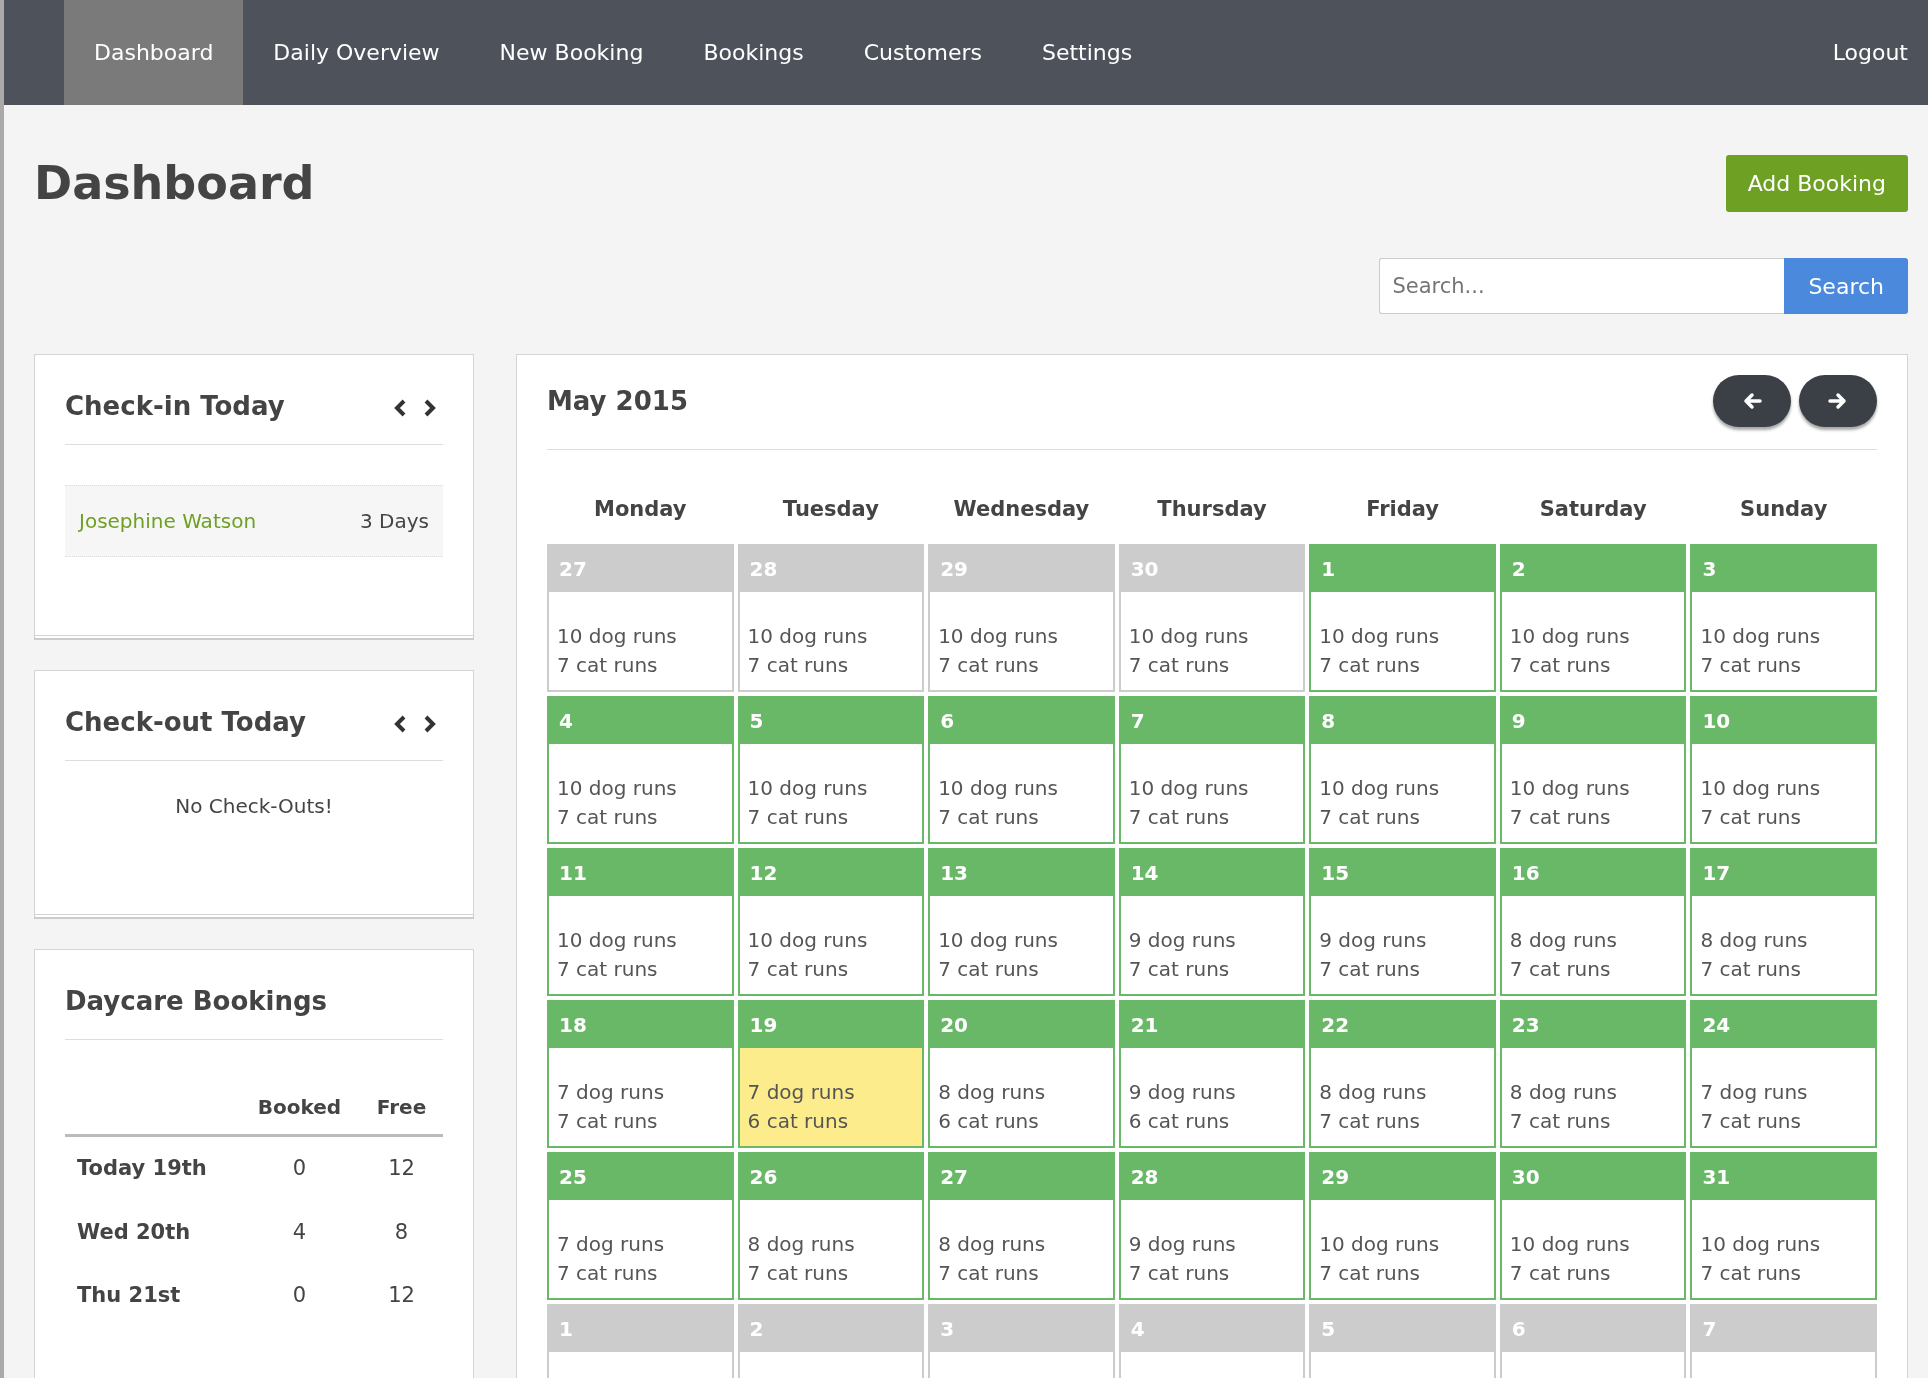  I want to click on day-number: 21, so click(1212, 1024).